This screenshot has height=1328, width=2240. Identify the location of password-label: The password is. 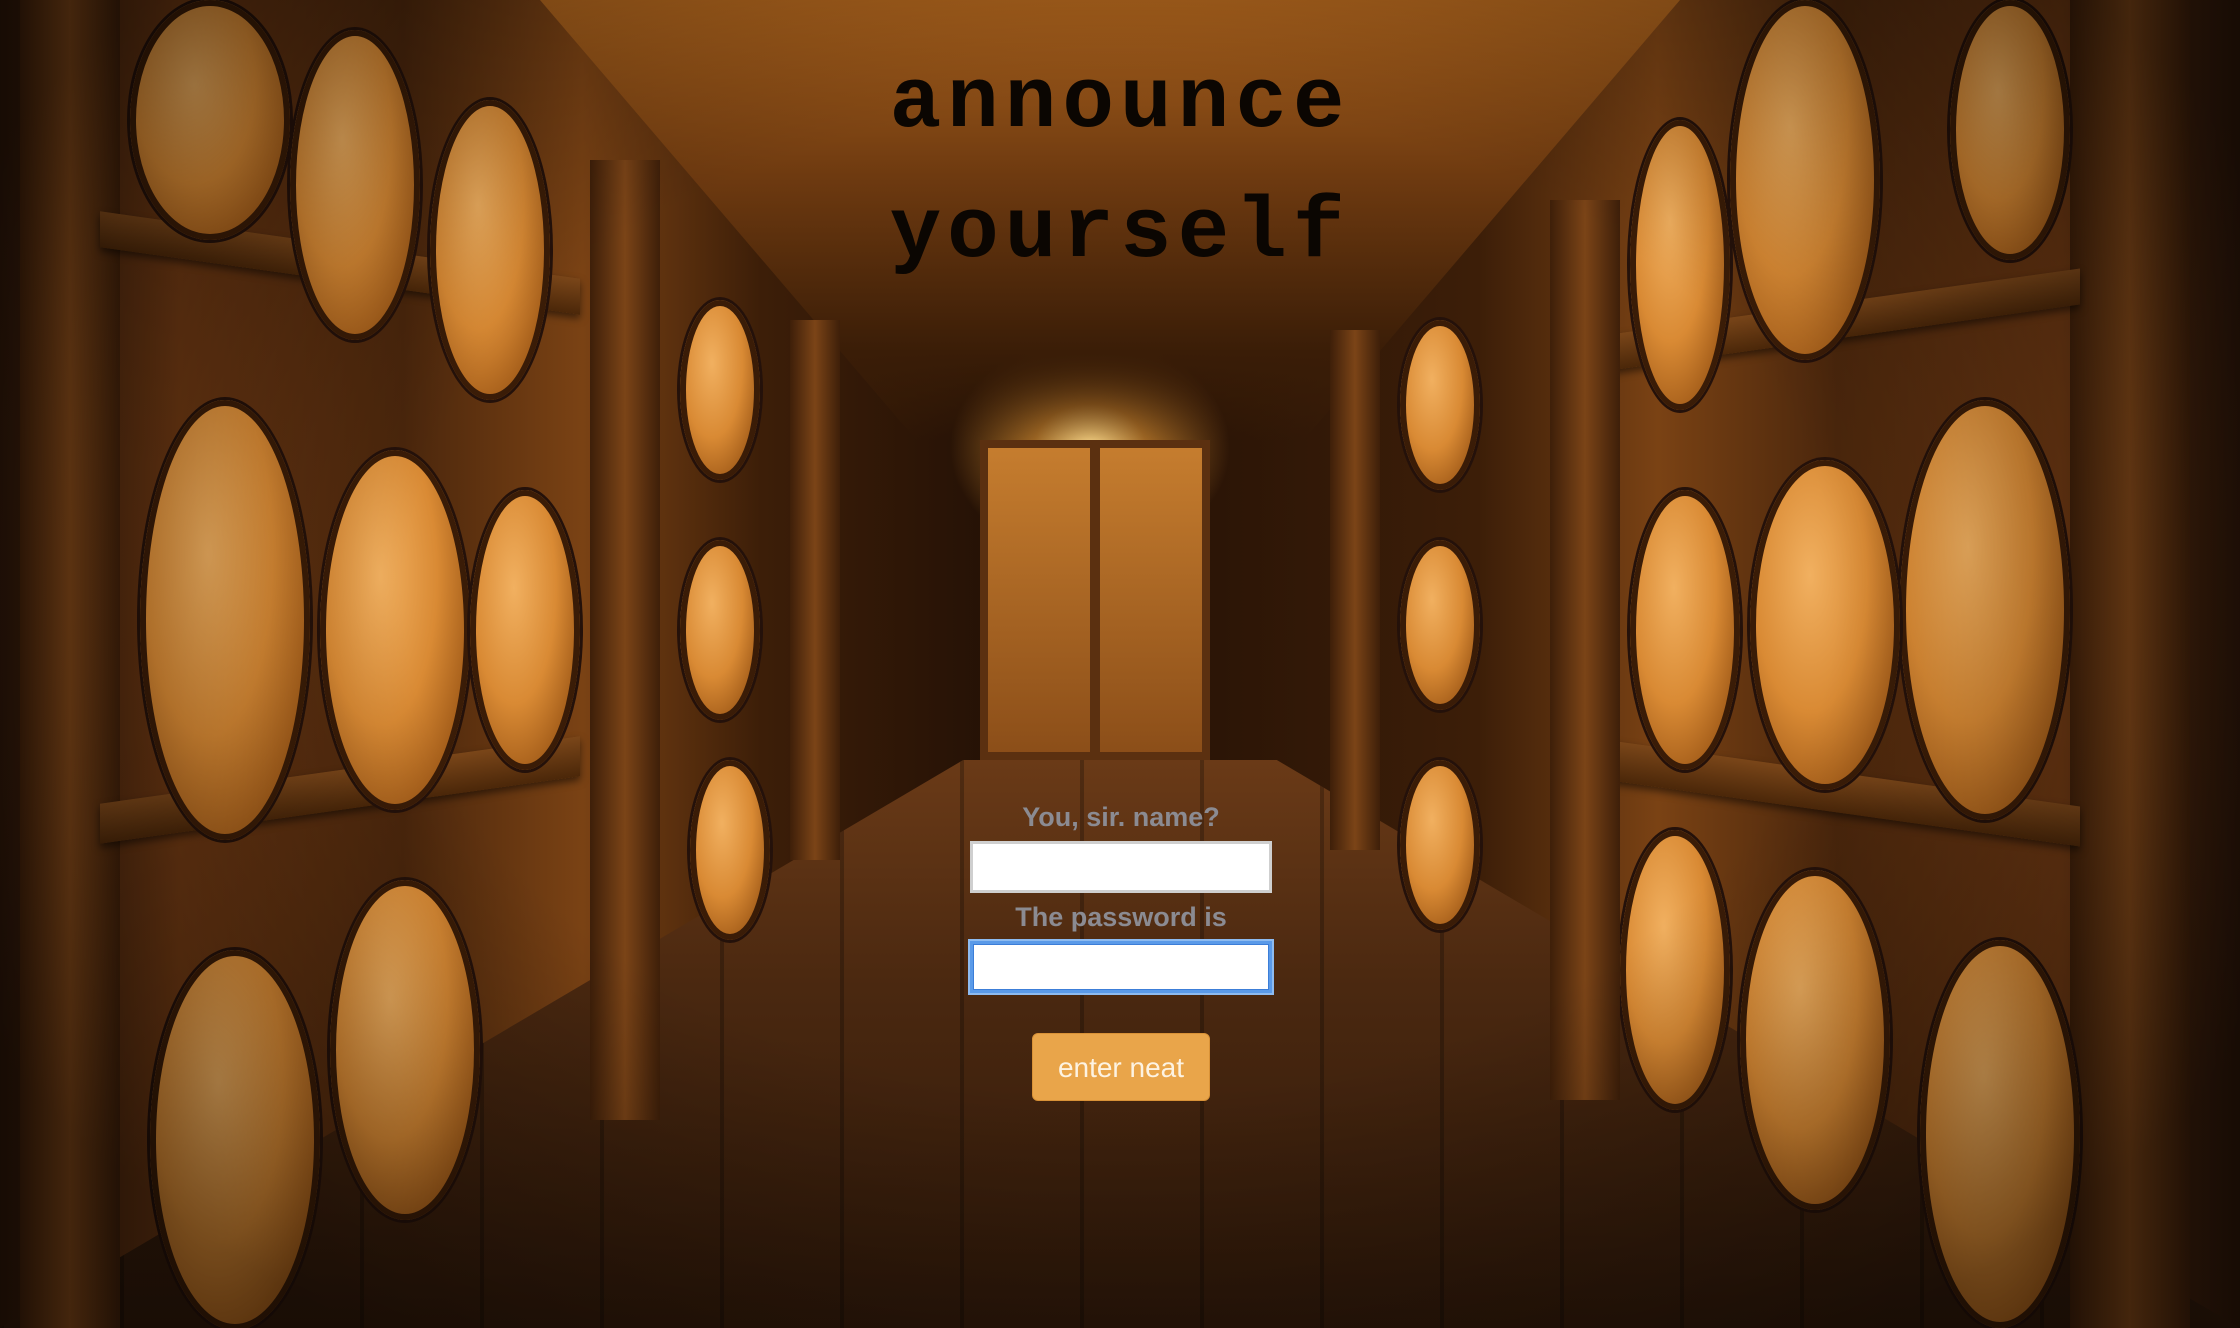
(1121, 917).